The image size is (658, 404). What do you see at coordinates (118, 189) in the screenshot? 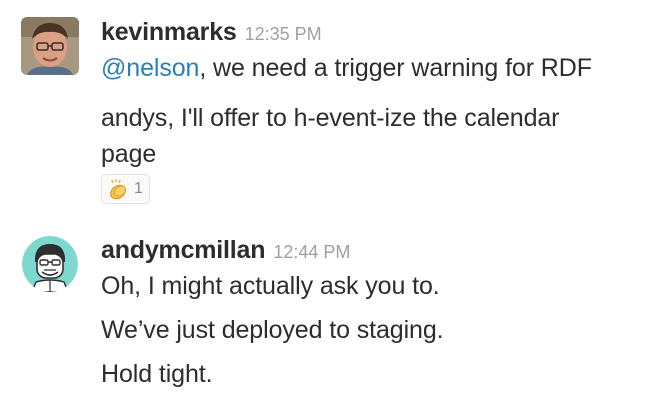
I see `clapping-hands-icon` at bounding box center [118, 189].